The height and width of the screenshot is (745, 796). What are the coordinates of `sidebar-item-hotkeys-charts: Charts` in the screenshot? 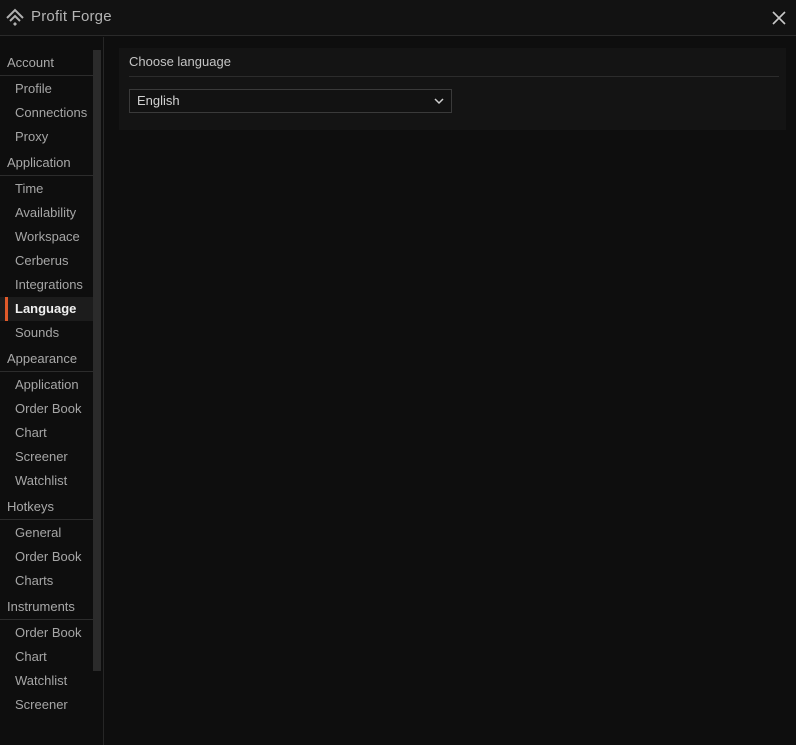 It's located at (46, 581).